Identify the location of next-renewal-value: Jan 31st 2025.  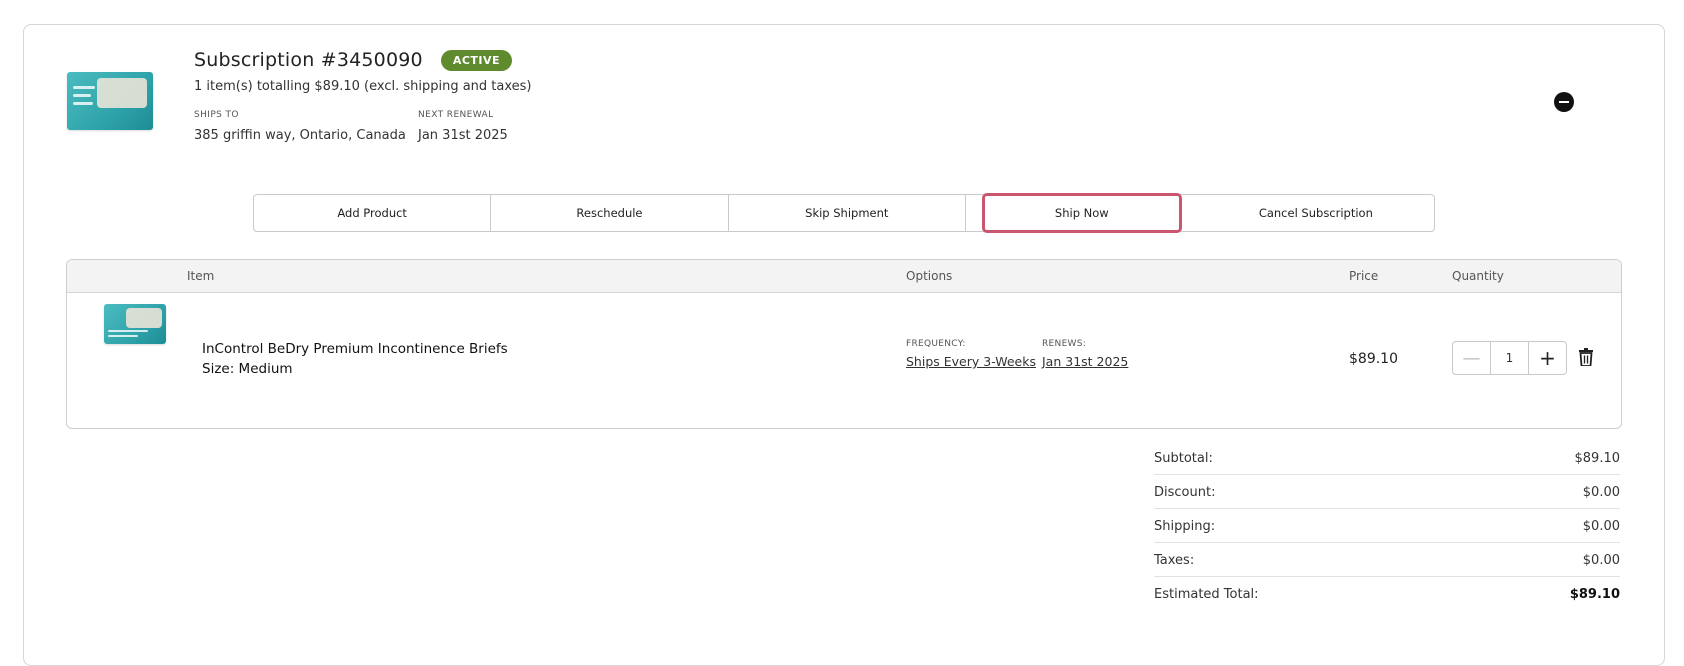
(463, 135).